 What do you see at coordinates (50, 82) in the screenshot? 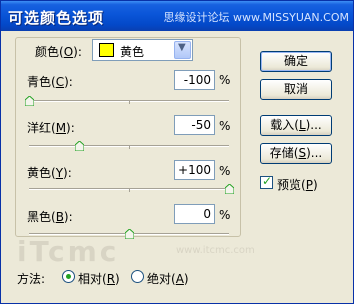
I see `cyan-label: 青色(C):` at bounding box center [50, 82].